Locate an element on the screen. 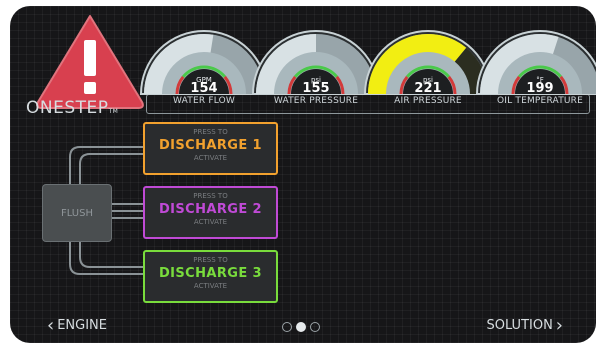 This screenshot has width=604, height=349. flush-button: FLUSH is located at coordinates (77, 213).